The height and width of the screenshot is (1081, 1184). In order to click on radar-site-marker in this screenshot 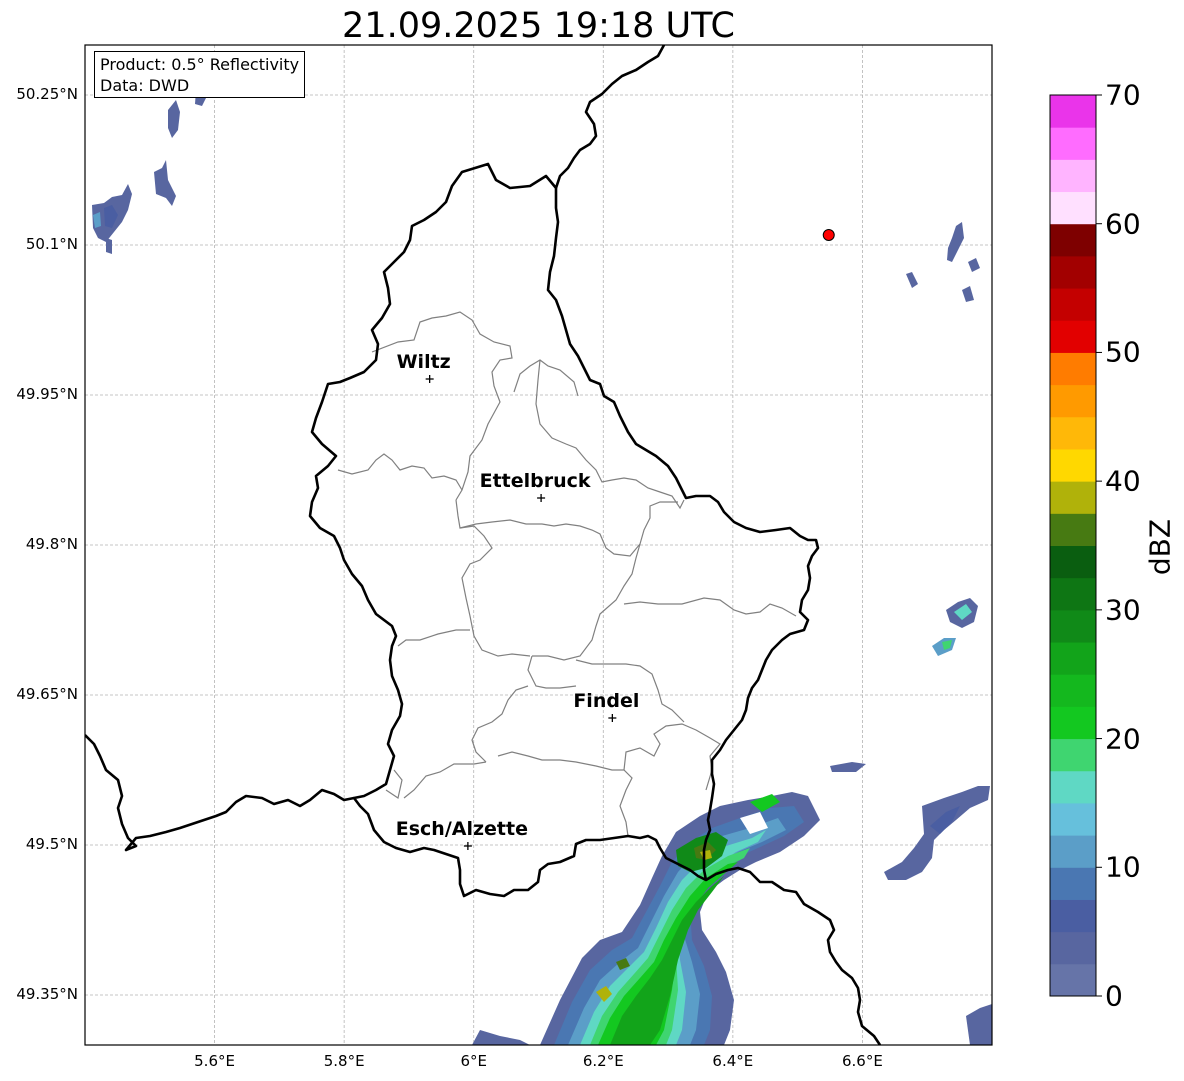, I will do `click(828, 235)`.